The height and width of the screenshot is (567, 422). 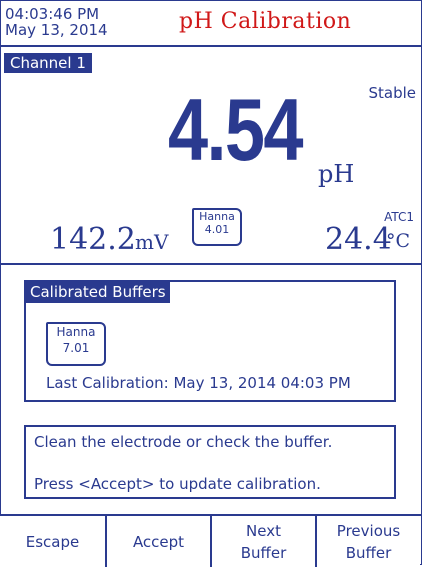 I want to click on accept-button: Accept, so click(x=159, y=541).